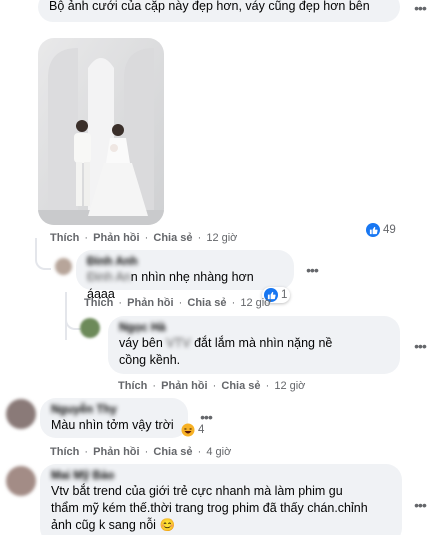  What do you see at coordinates (373, 230) in the screenshot?
I see `like-icon` at bounding box center [373, 230].